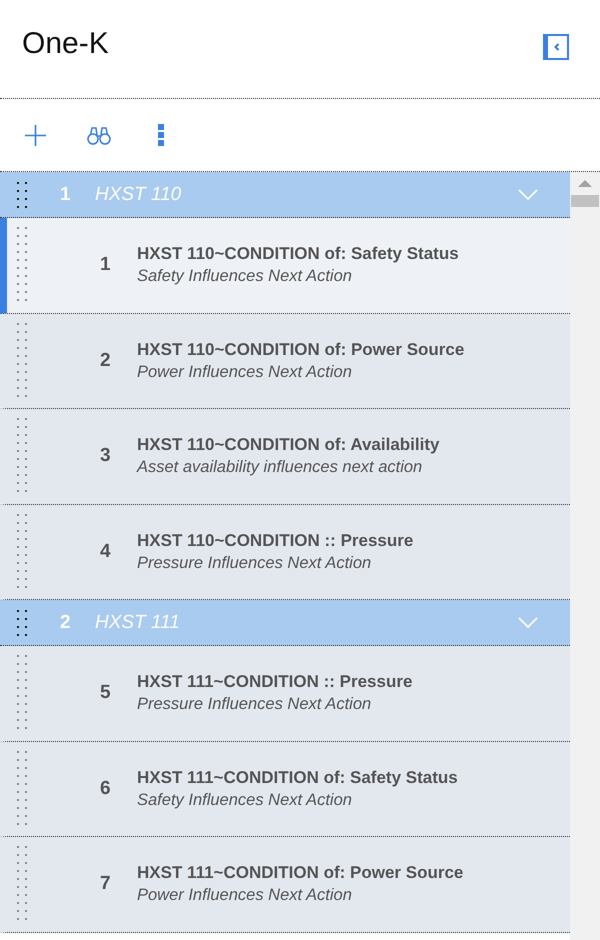  Describe the element at coordinates (137, 623) in the screenshot. I see `group-name: HXST 111` at that location.